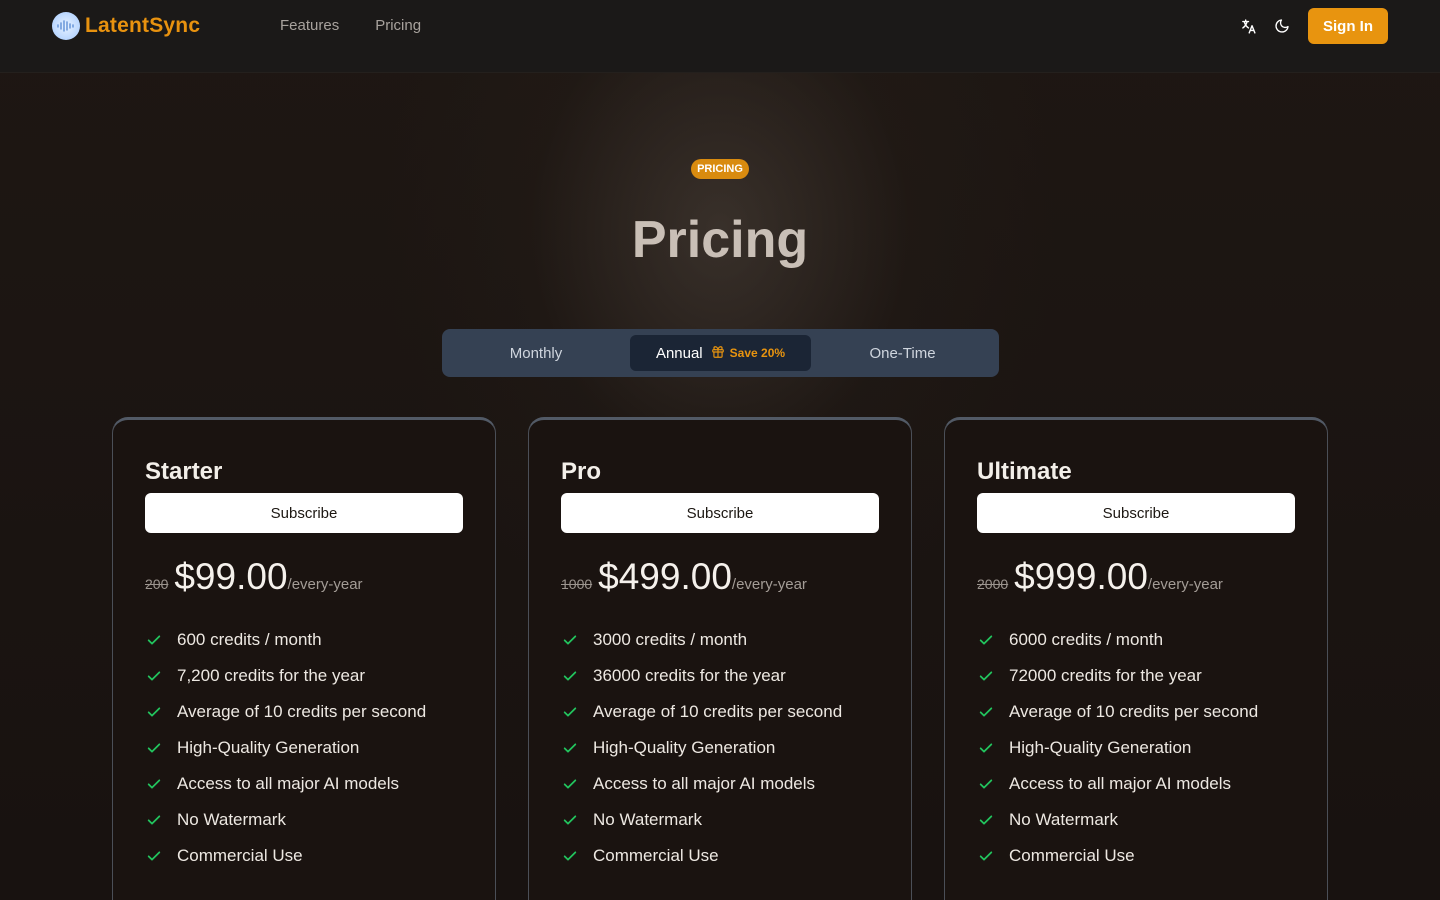 This screenshot has width=1440, height=900. I want to click on feature-item: 600 credits / month, so click(285, 640).